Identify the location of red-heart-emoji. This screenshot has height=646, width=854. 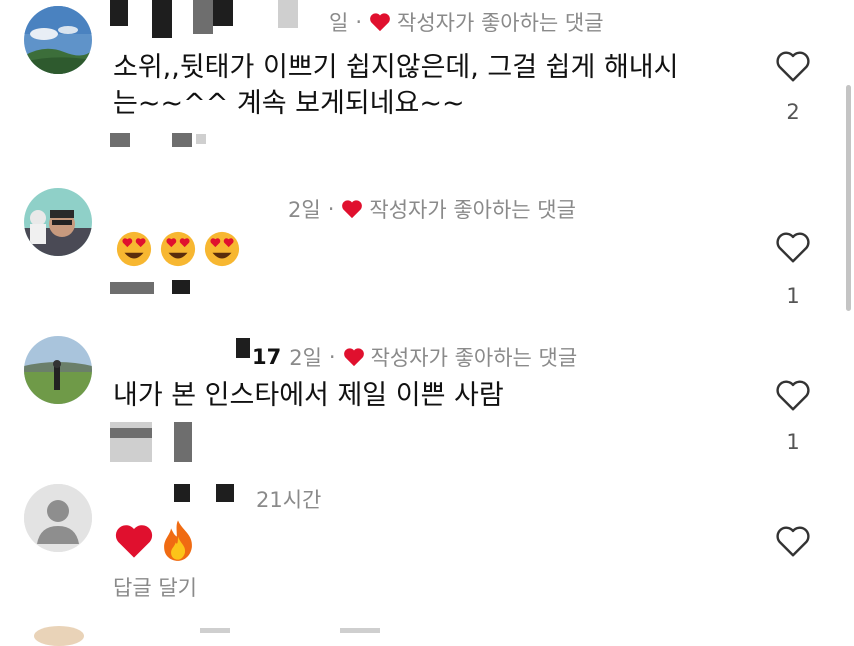
(134, 541).